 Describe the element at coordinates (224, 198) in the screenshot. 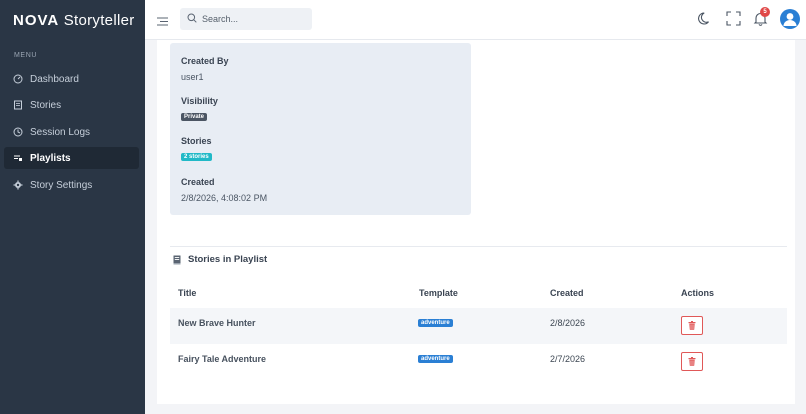

I see `created-value: 2/8/2026, 4:08:02 PM` at that location.